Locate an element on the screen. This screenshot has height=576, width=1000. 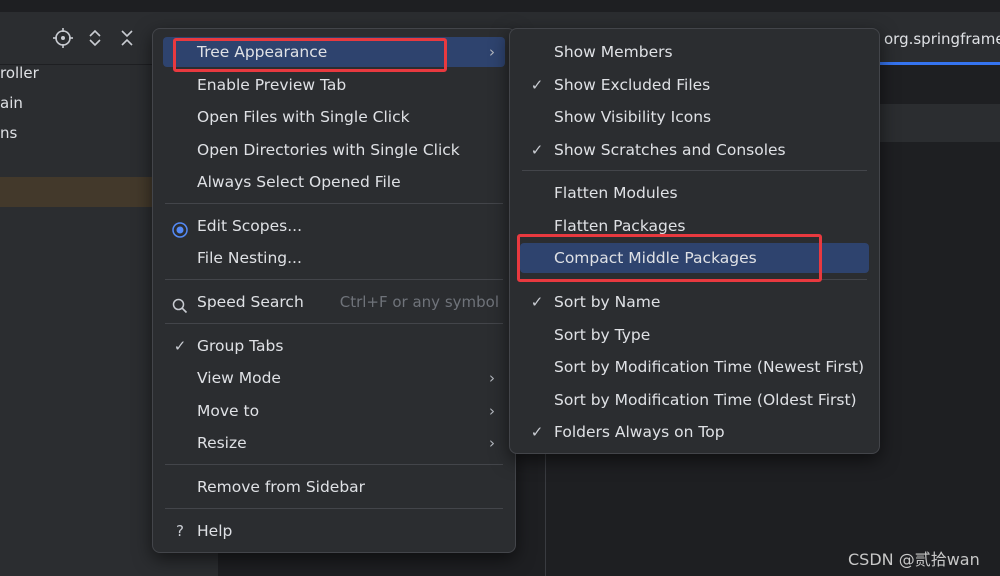
search-icon is located at coordinates (180, 304).